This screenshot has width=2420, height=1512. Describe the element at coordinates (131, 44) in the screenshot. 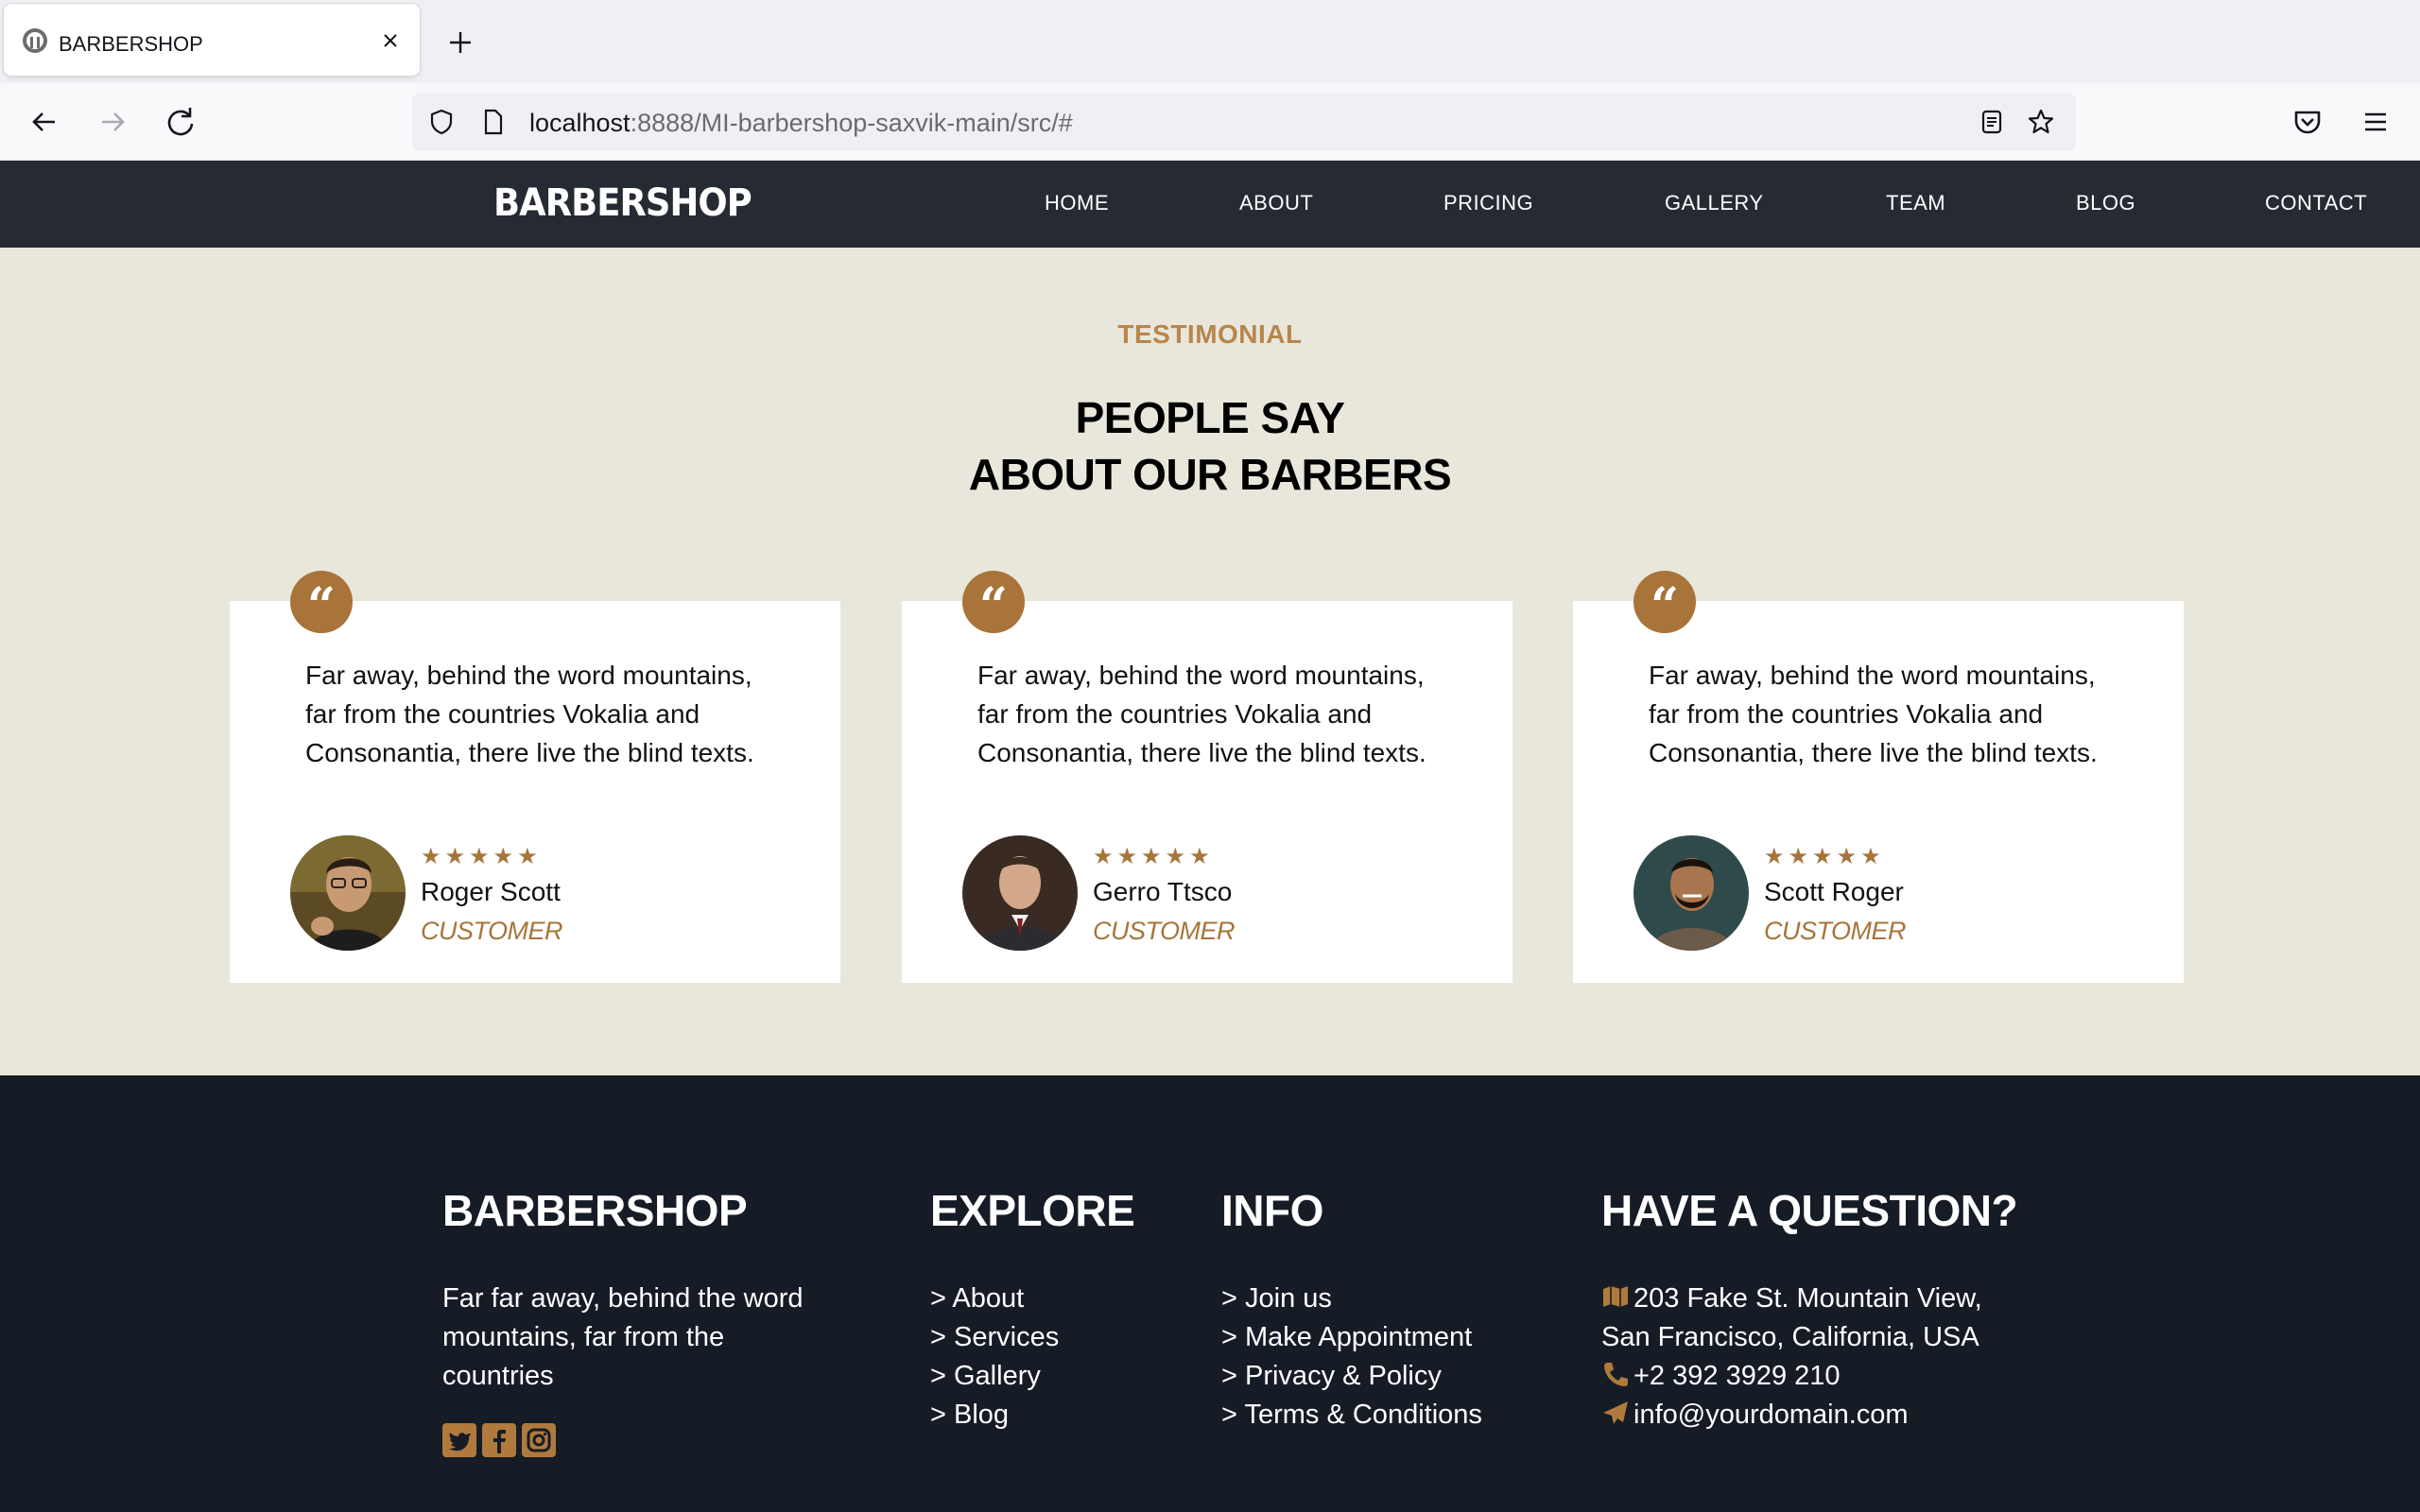

I see `tab-title: BARBERSHOP` at that location.